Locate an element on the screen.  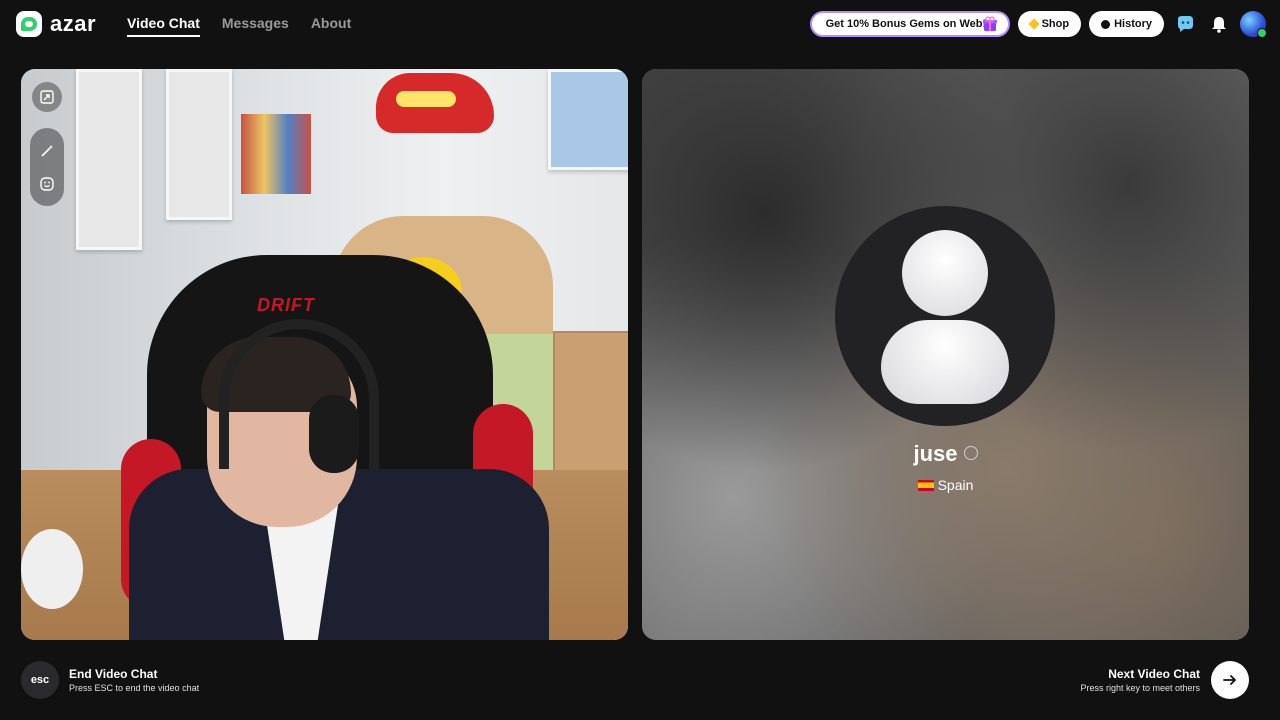
remote-user-name-row: juse is located at coordinates (945, 454).